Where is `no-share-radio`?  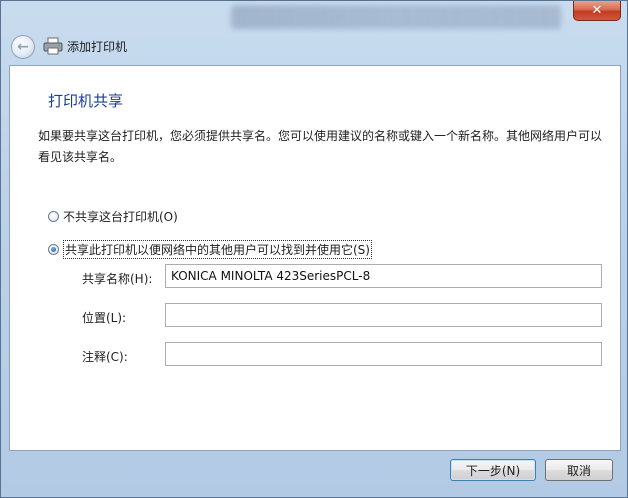 no-share-radio is located at coordinates (53, 216).